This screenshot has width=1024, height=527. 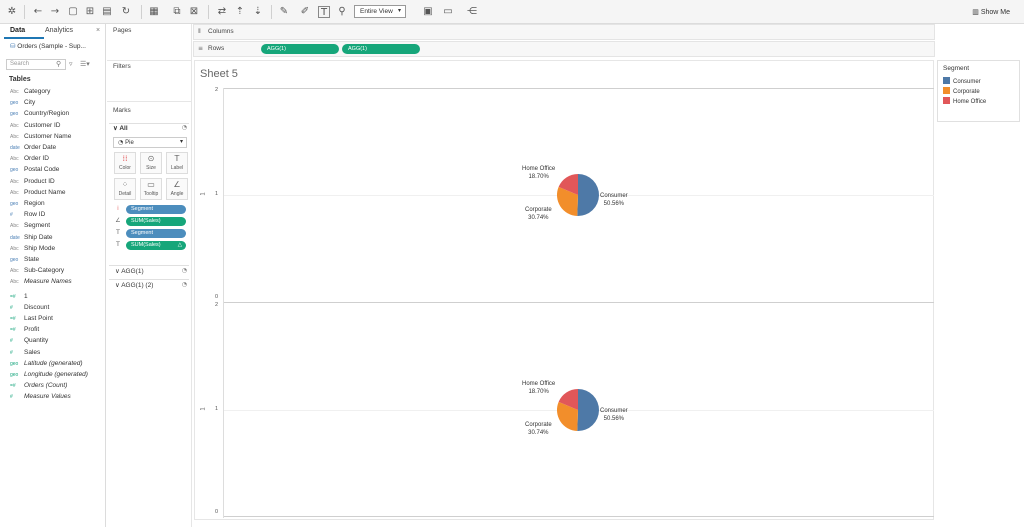 What do you see at coordinates (946, 100) in the screenshot?
I see `legend-swatch` at bounding box center [946, 100].